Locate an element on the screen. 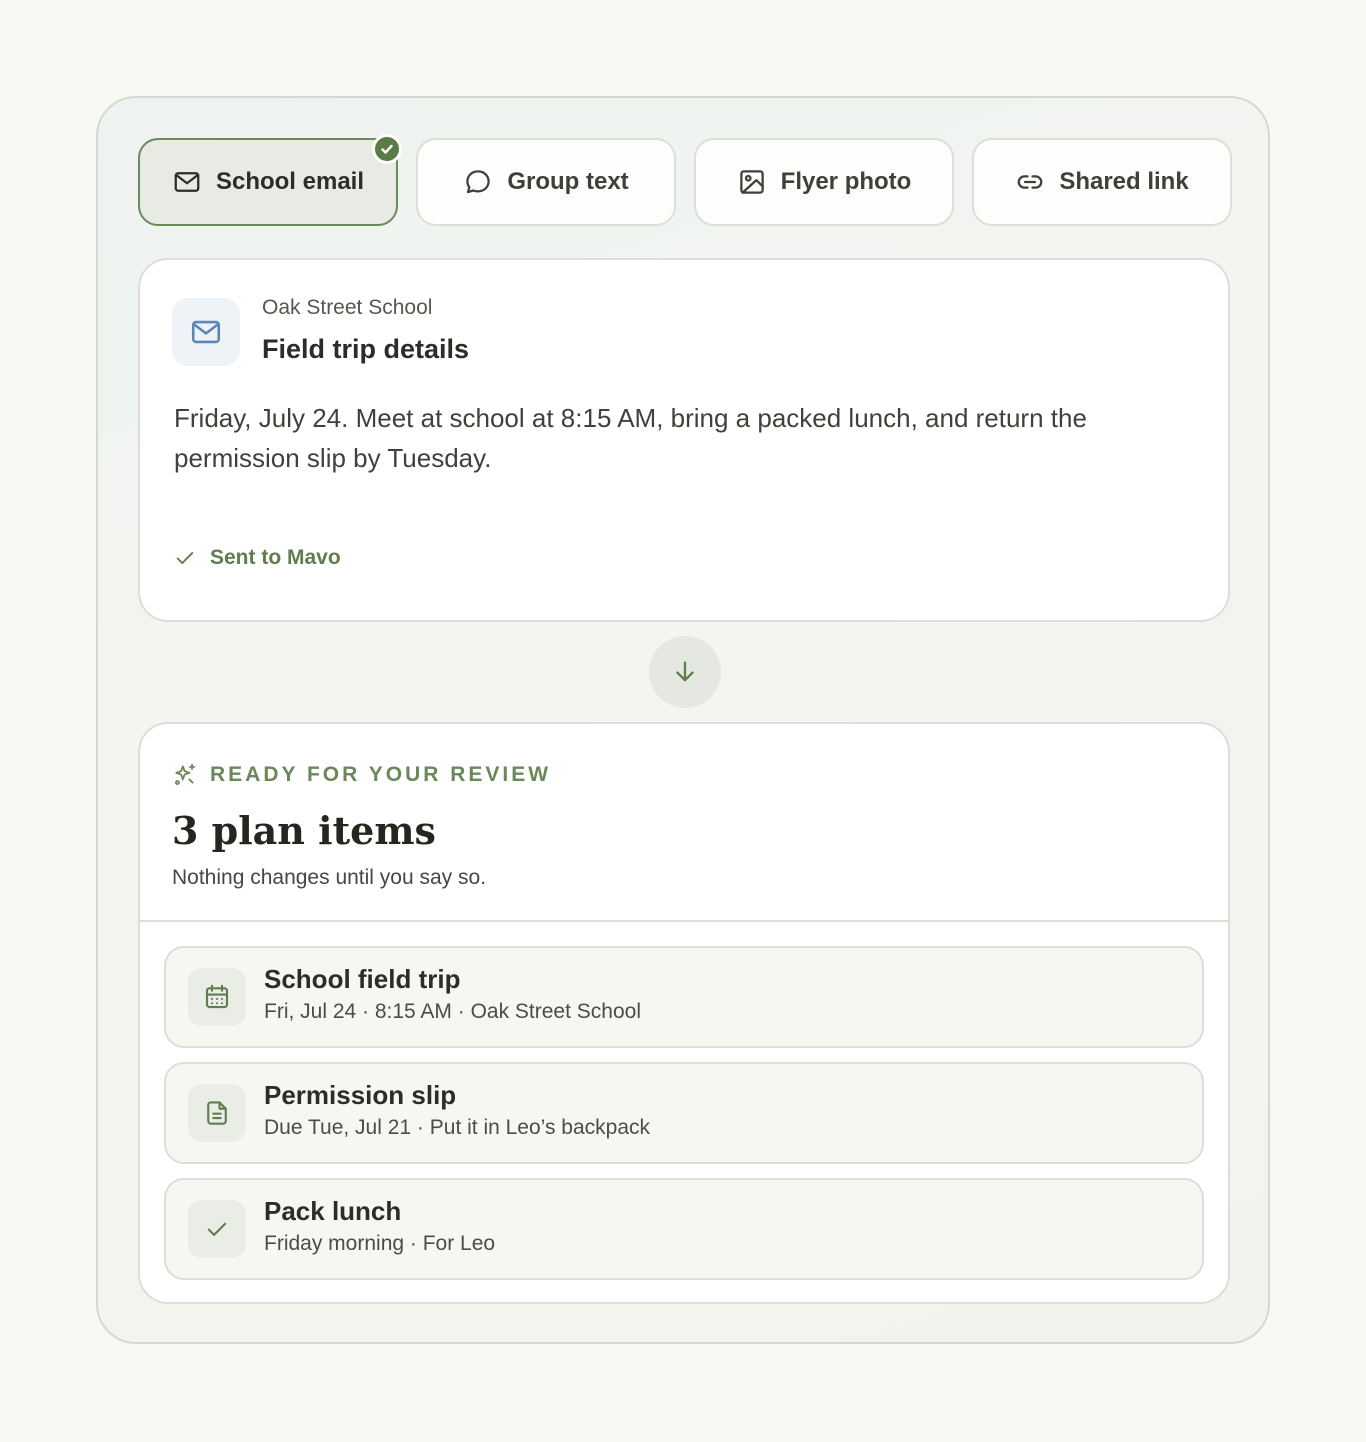  selected-check-icon is located at coordinates (387, 149).